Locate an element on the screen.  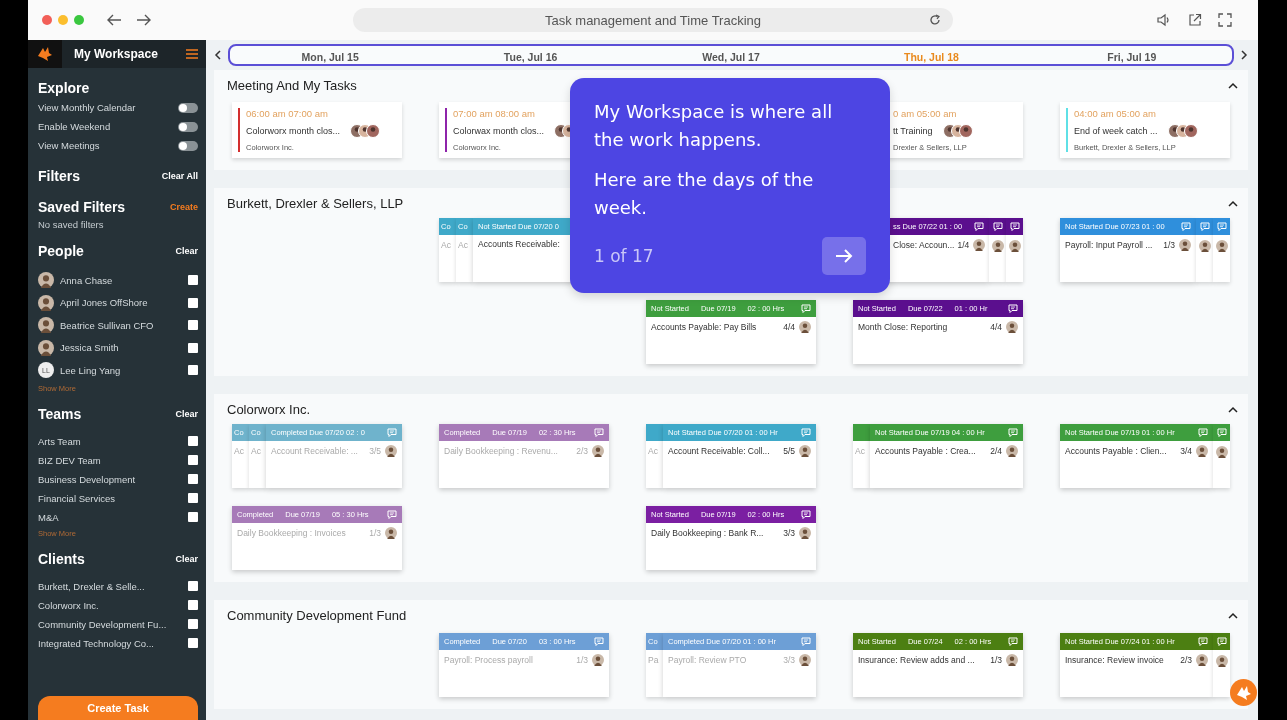
task-title: Daily Bookkeeping : Invoices is located at coordinates (291, 533).